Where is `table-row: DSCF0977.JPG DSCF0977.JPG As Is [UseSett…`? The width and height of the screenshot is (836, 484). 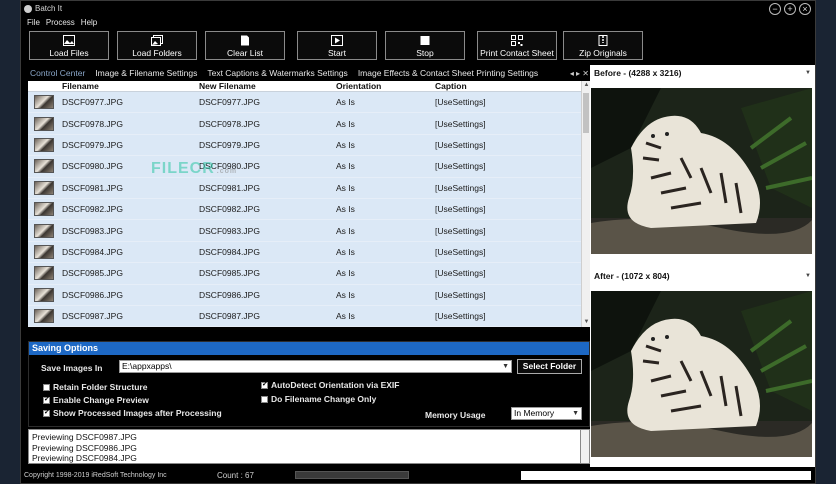
table-row: DSCF0977.JPG DSCF0977.JPG As Is [UseSett… is located at coordinates (304, 103).